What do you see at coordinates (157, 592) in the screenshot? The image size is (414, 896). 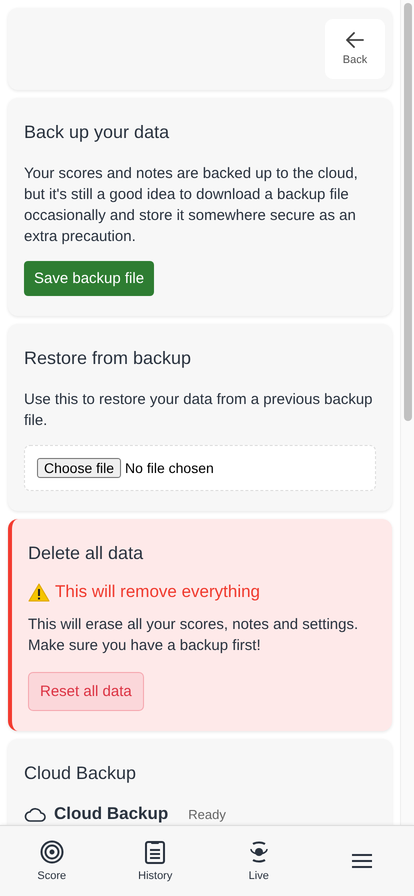 I see `warning-text: This will remove everything` at bounding box center [157, 592].